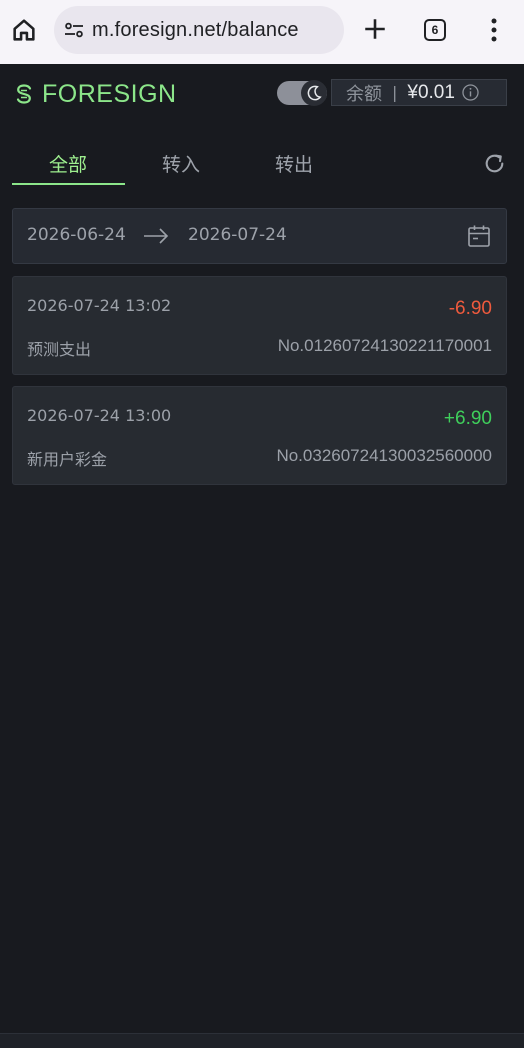 The height and width of the screenshot is (1048, 524). What do you see at coordinates (494, 163) in the screenshot?
I see `refresh-icon` at bounding box center [494, 163].